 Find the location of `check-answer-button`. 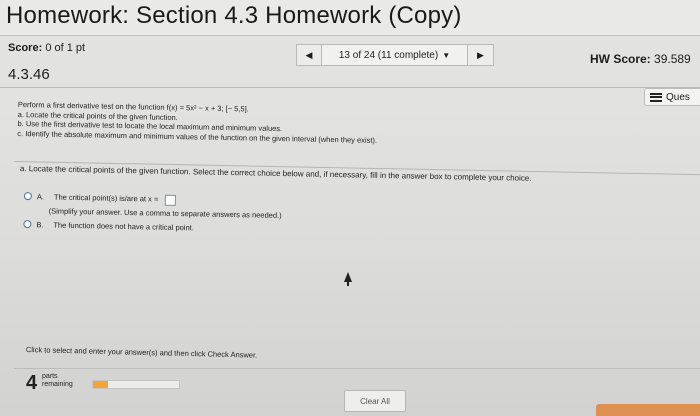

check-answer-button is located at coordinates (648, 410).